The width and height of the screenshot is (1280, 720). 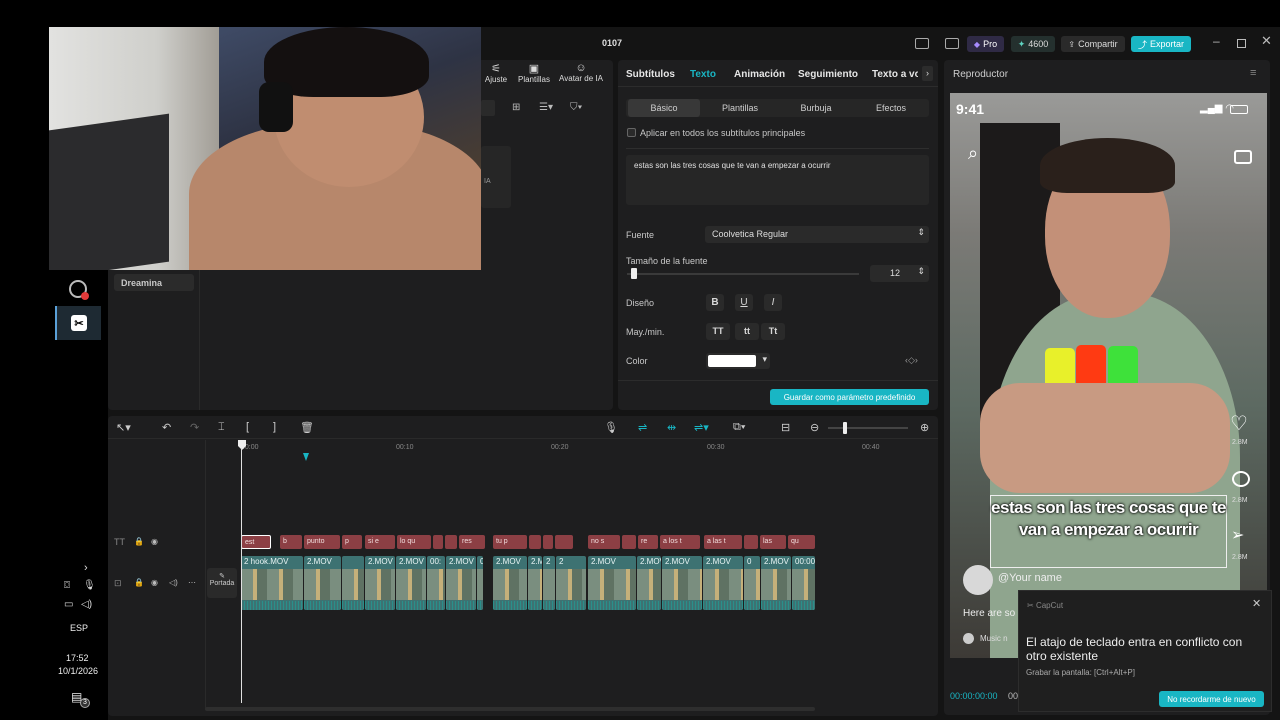 What do you see at coordinates (845, 428) in the screenshot?
I see `zoom-slider-handle` at bounding box center [845, 428].